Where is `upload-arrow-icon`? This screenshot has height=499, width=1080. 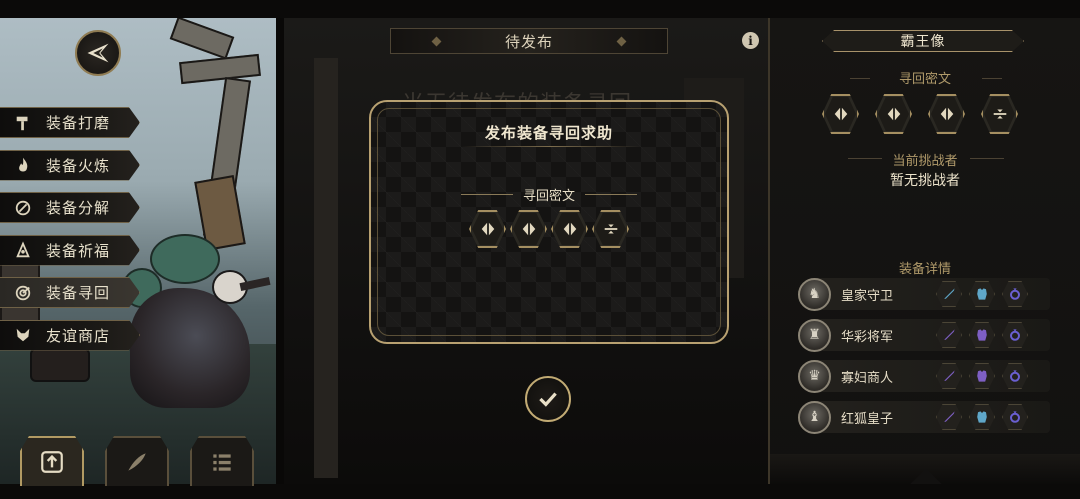 upload-arrow-icon is located at coordinates (52, 462).